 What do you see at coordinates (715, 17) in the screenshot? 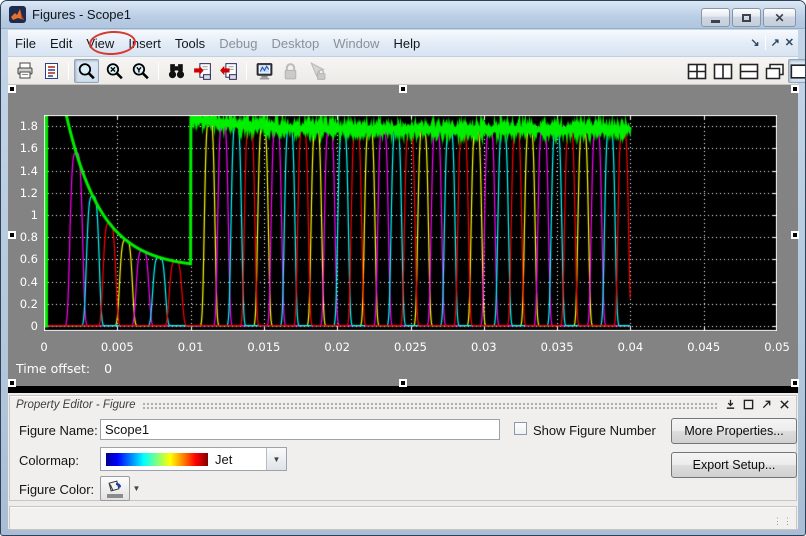
I see `minimize-button` at bounding box center [715, 17].